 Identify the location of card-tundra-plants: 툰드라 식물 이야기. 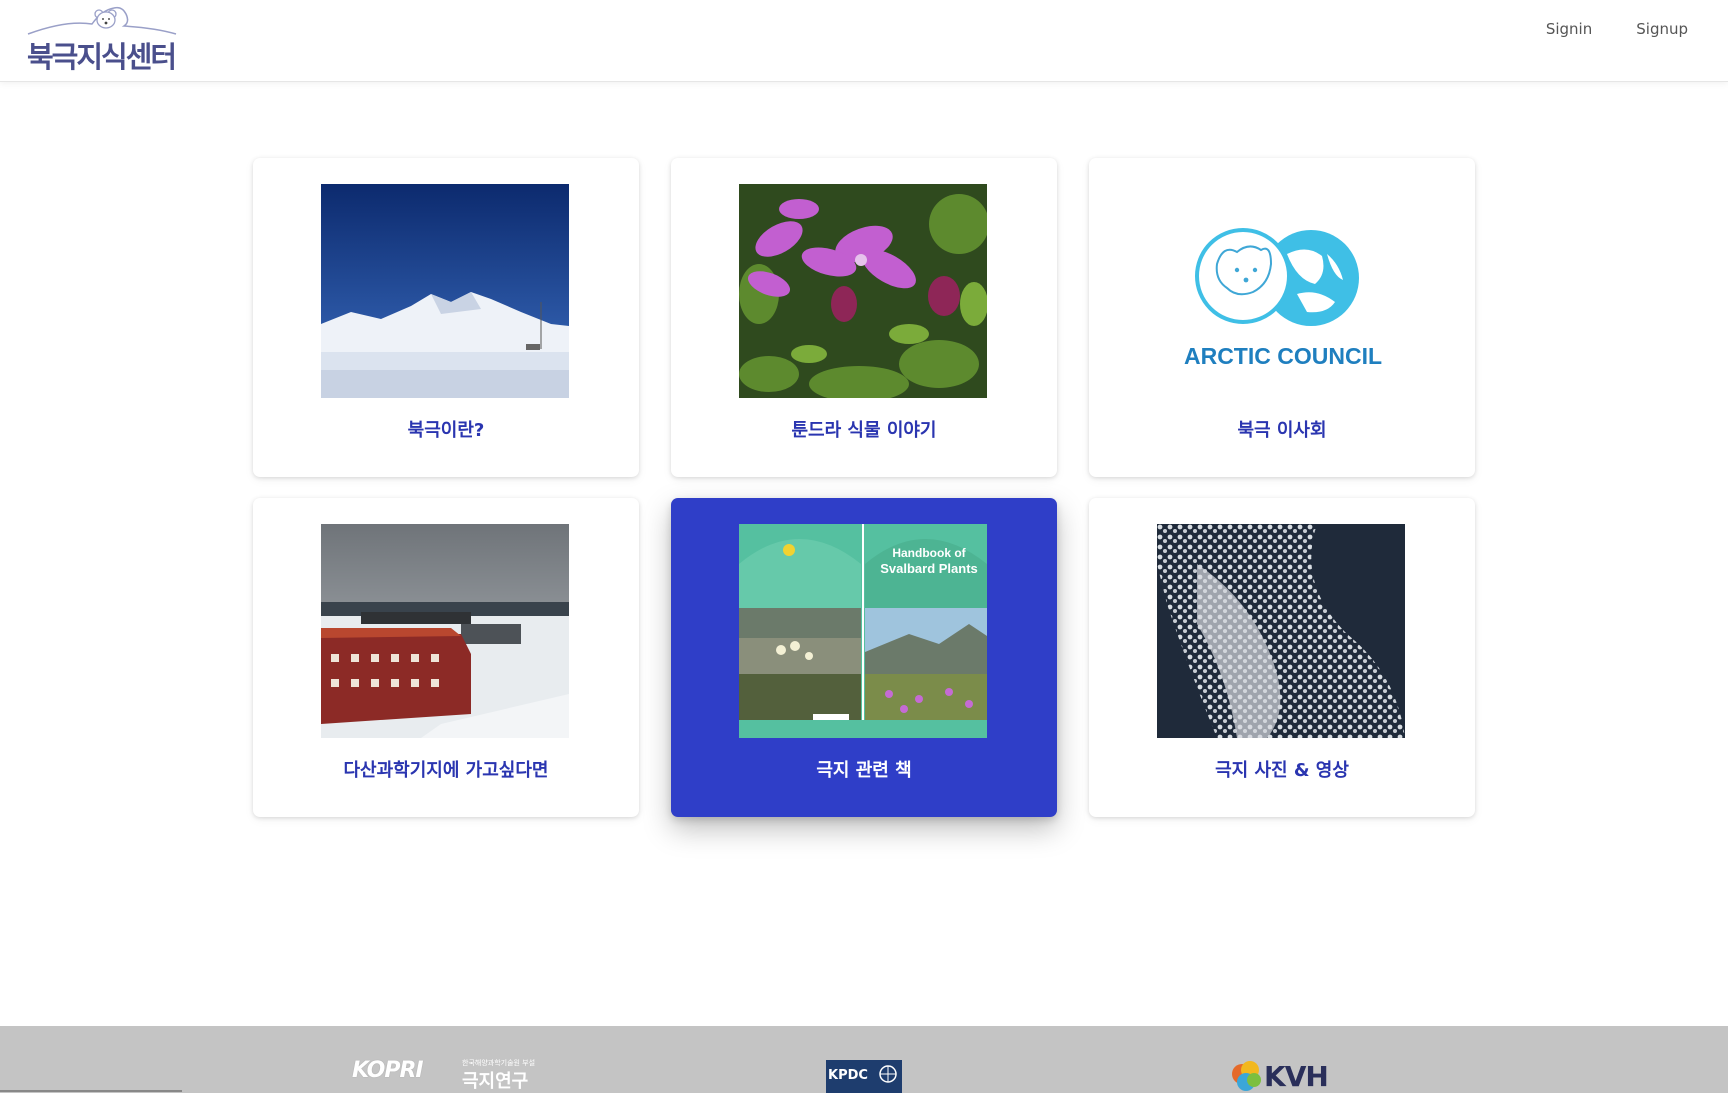
(864, 317).